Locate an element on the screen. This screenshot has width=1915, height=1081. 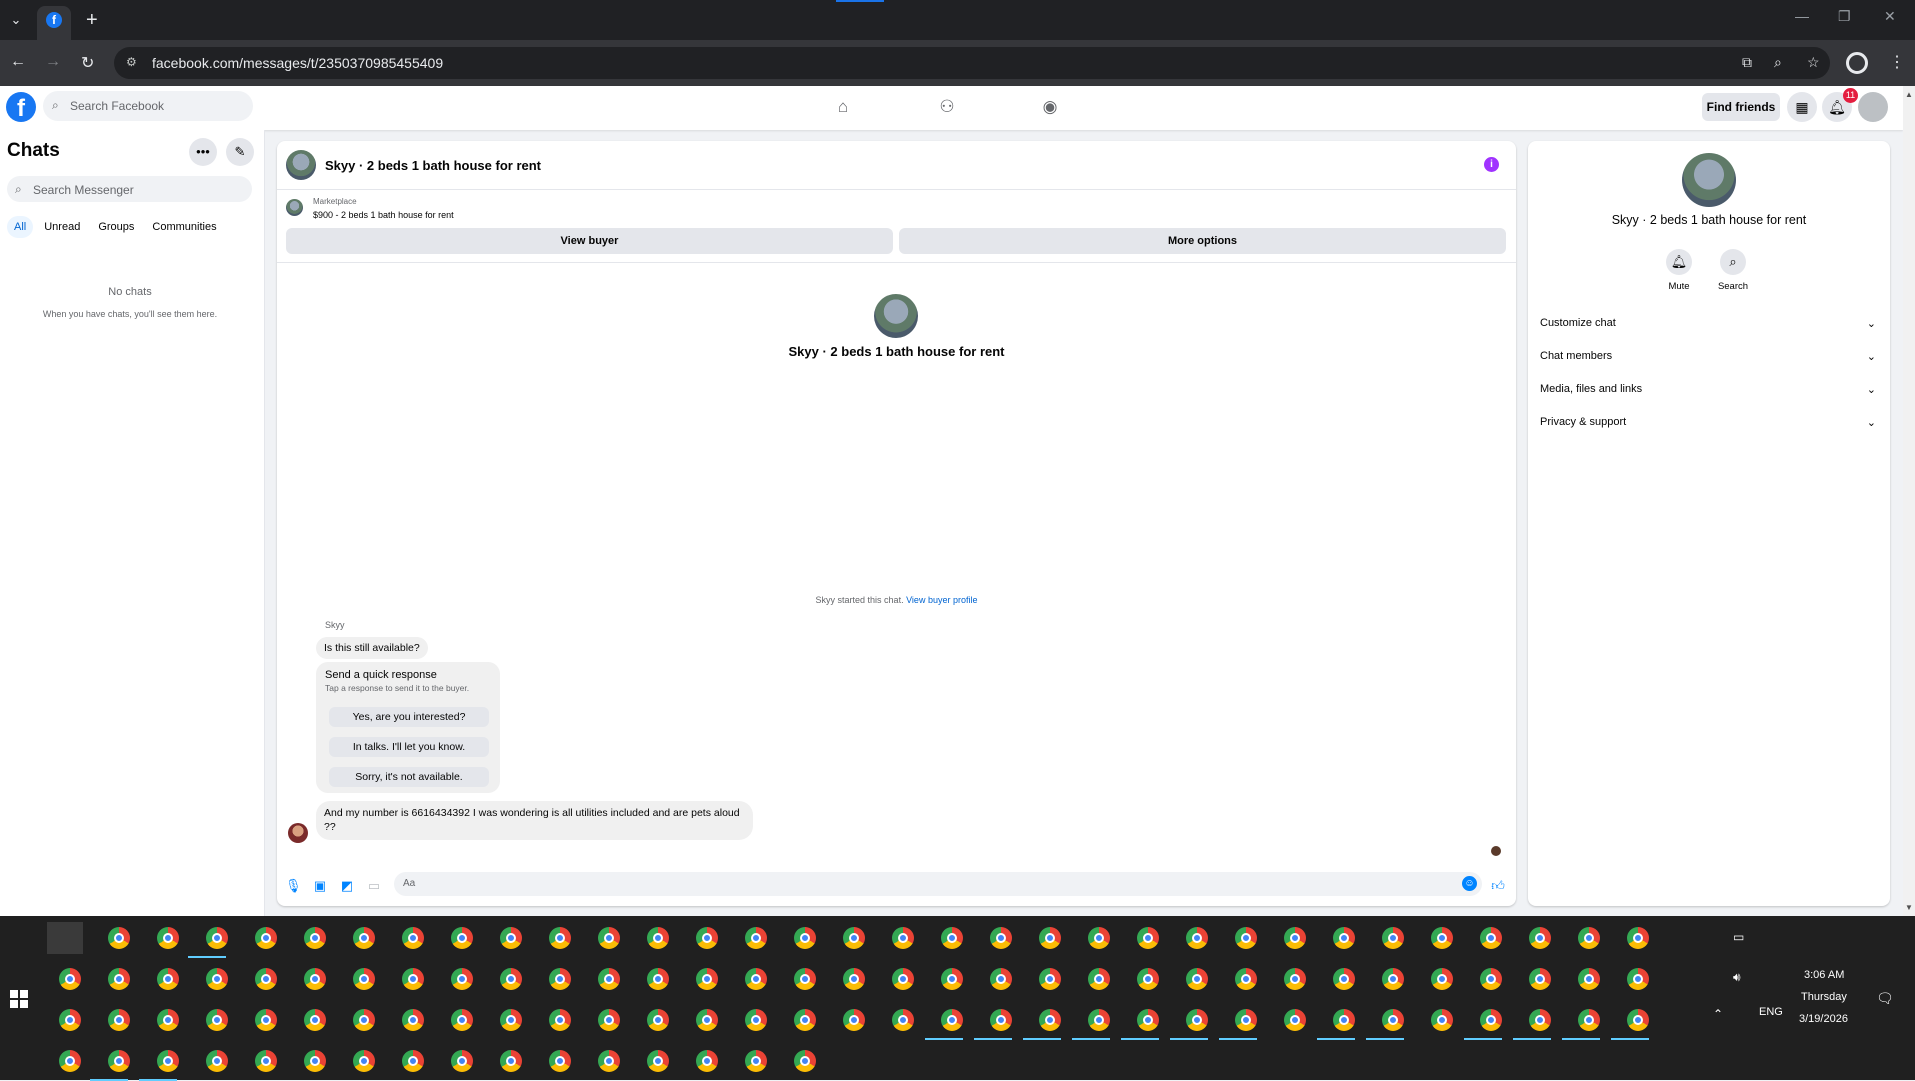
chevron-up-icon: ⌃ is located at coordinates (1718, 1014).